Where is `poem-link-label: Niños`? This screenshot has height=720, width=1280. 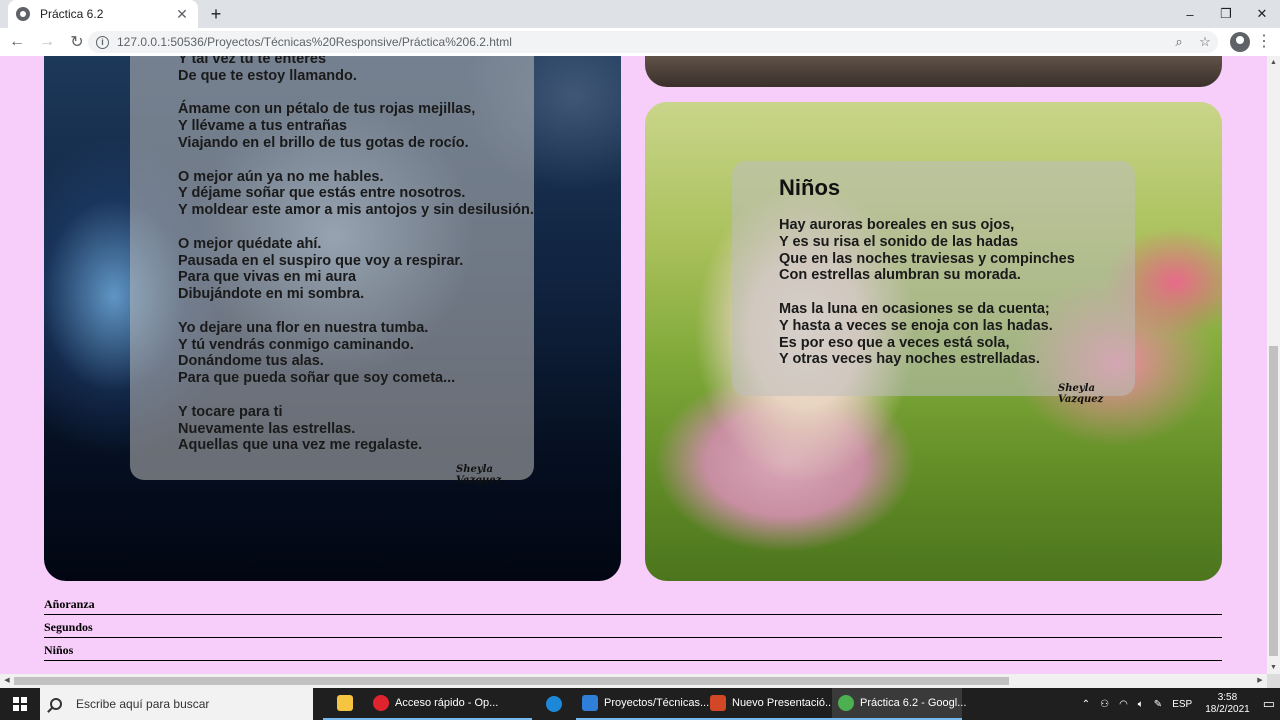 poem-link-label: Niños is located at coordinates (58, 650).